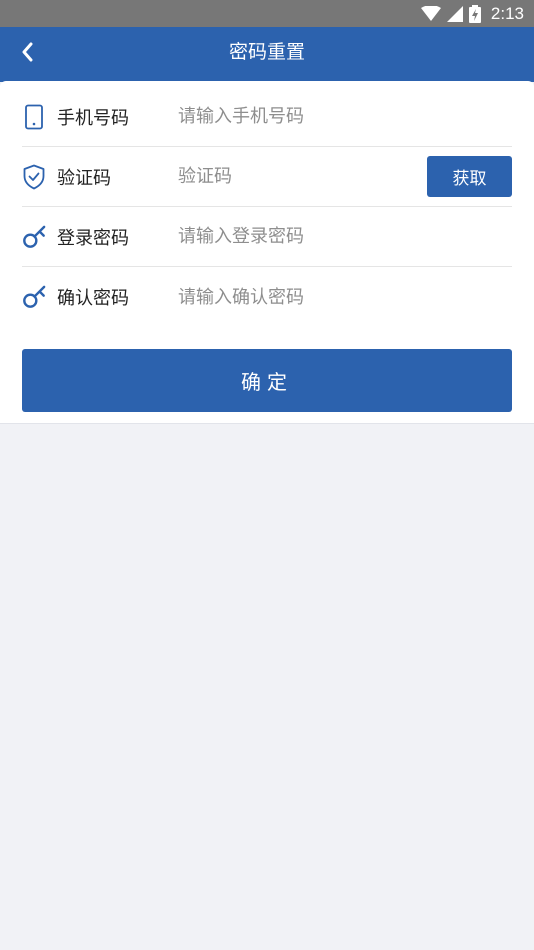 The height and width of the screenshot is (950, 534). What do you see at coordinates (298, 176) in the screenshot?
I see `code-input` at bounding box center [298, 176].